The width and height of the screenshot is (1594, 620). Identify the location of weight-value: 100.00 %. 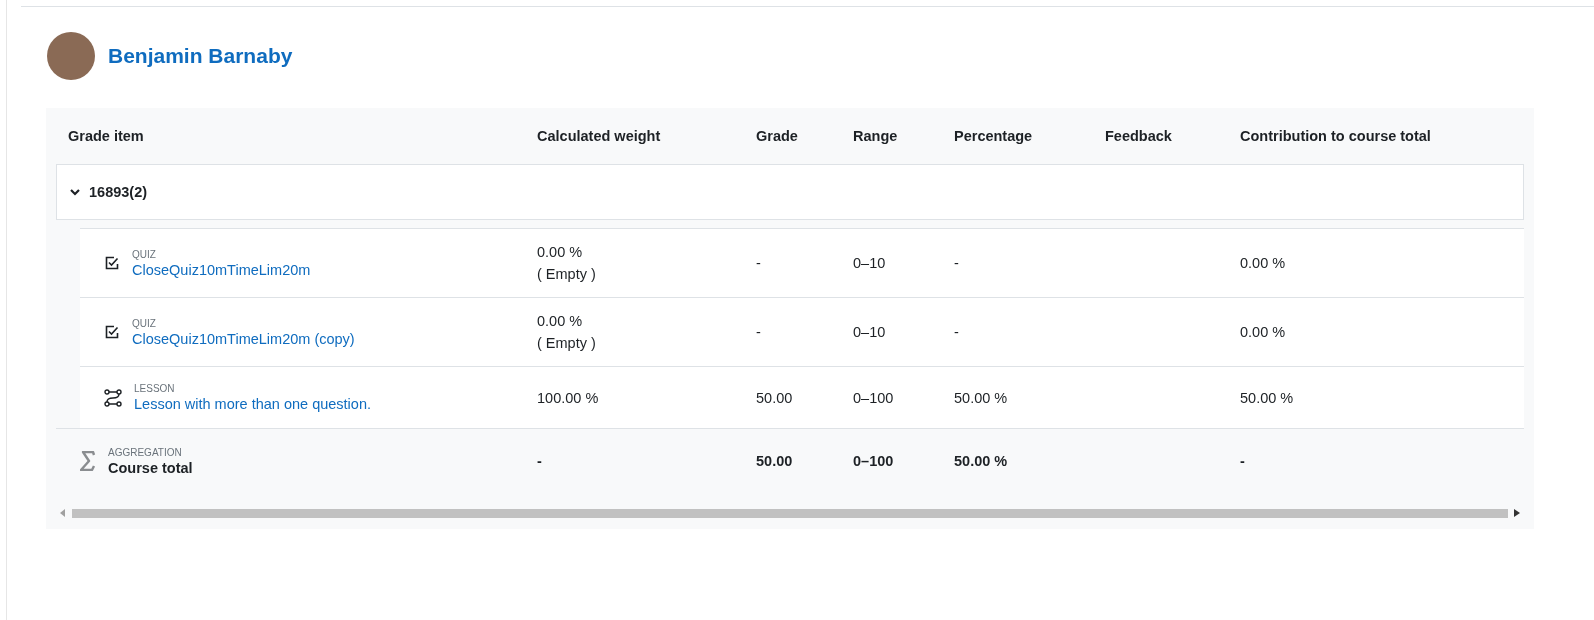
(568, 397).